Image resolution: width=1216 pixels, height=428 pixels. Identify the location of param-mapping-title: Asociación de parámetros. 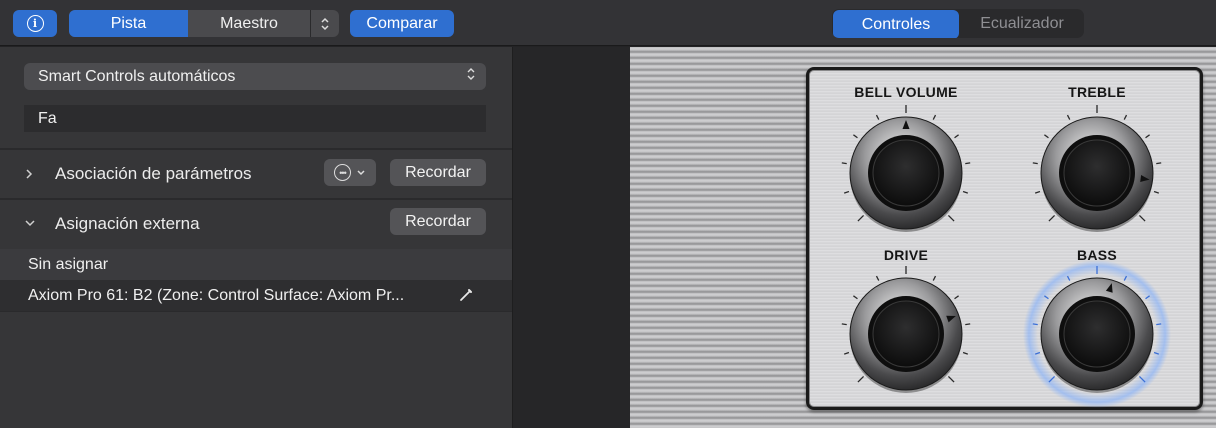
(153, 174).